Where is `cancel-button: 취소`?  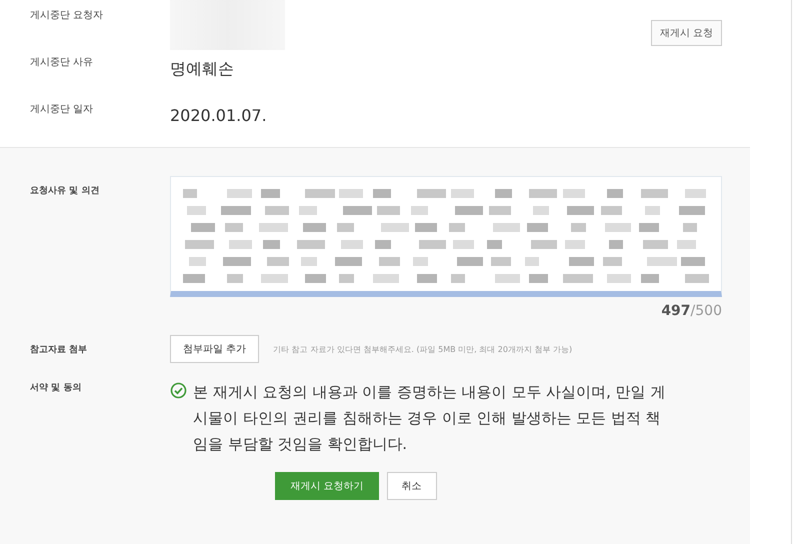 cancel-button: 취소 is located at coordinates (411, 486).